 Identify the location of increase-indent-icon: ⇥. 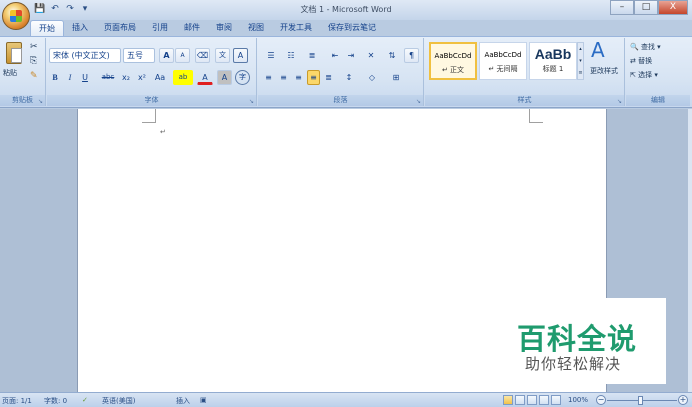
(351, 55).